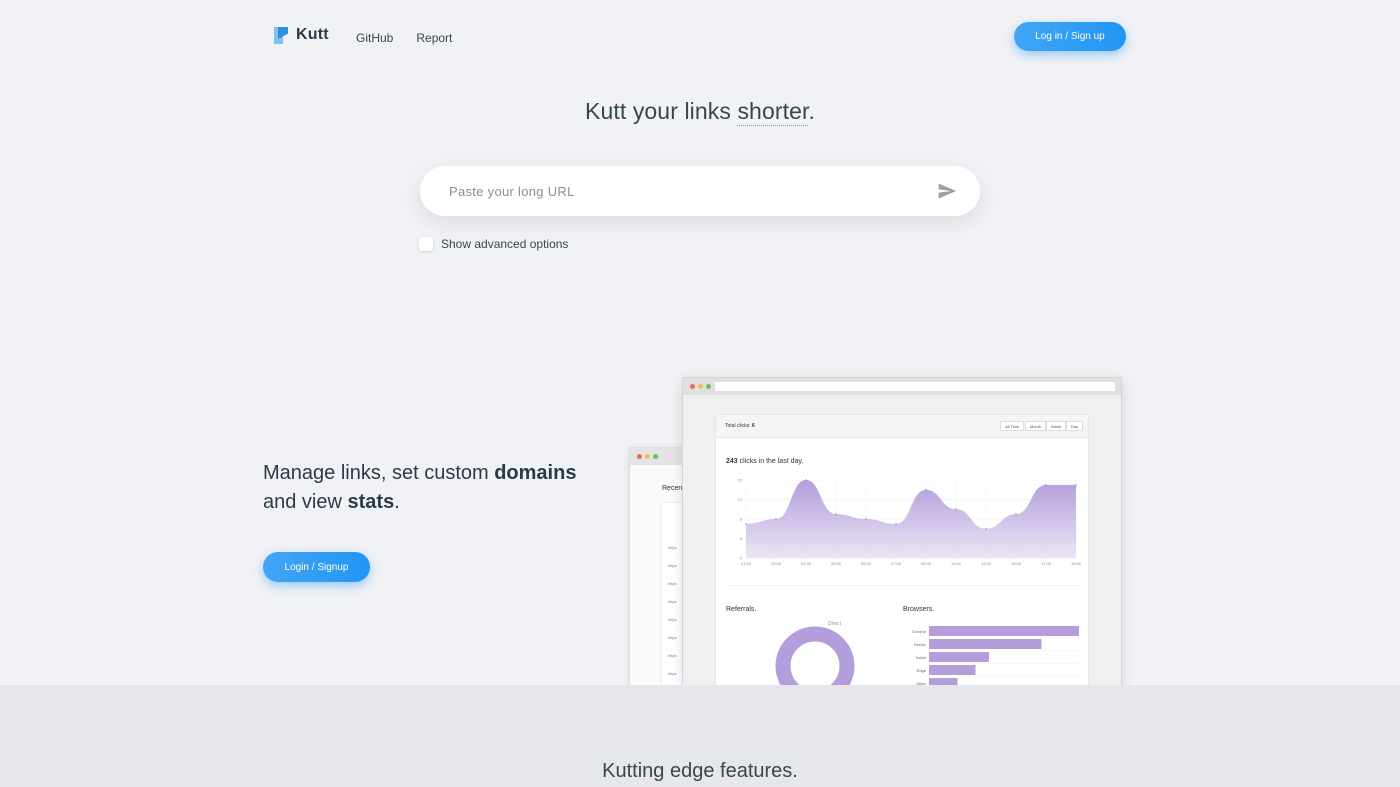 The width and height of the screenshot is (1400, 787). Describe the element at coordinates (835, 624) in the screenshot. I see `donut-label: Direct` at that location.